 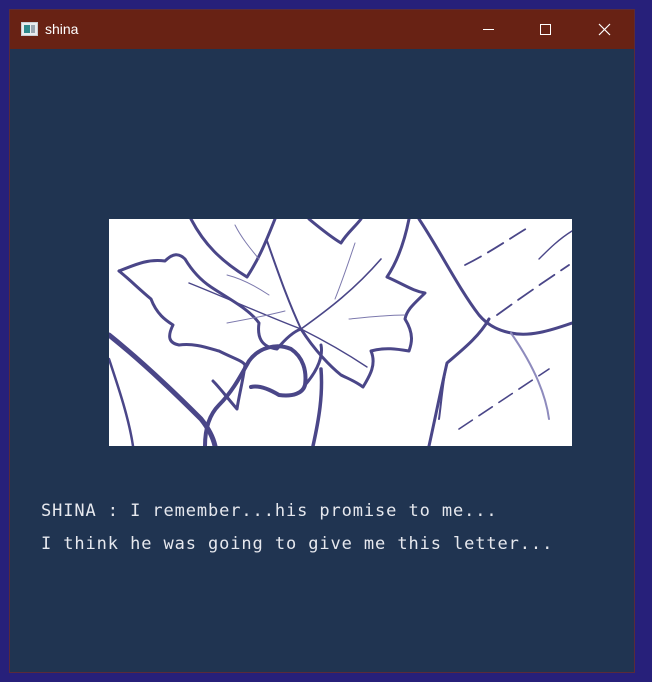 What do you see at coordinates (29, 29) in the screenshot?
I see `app-window-icon` at bounding box center [29, 29].